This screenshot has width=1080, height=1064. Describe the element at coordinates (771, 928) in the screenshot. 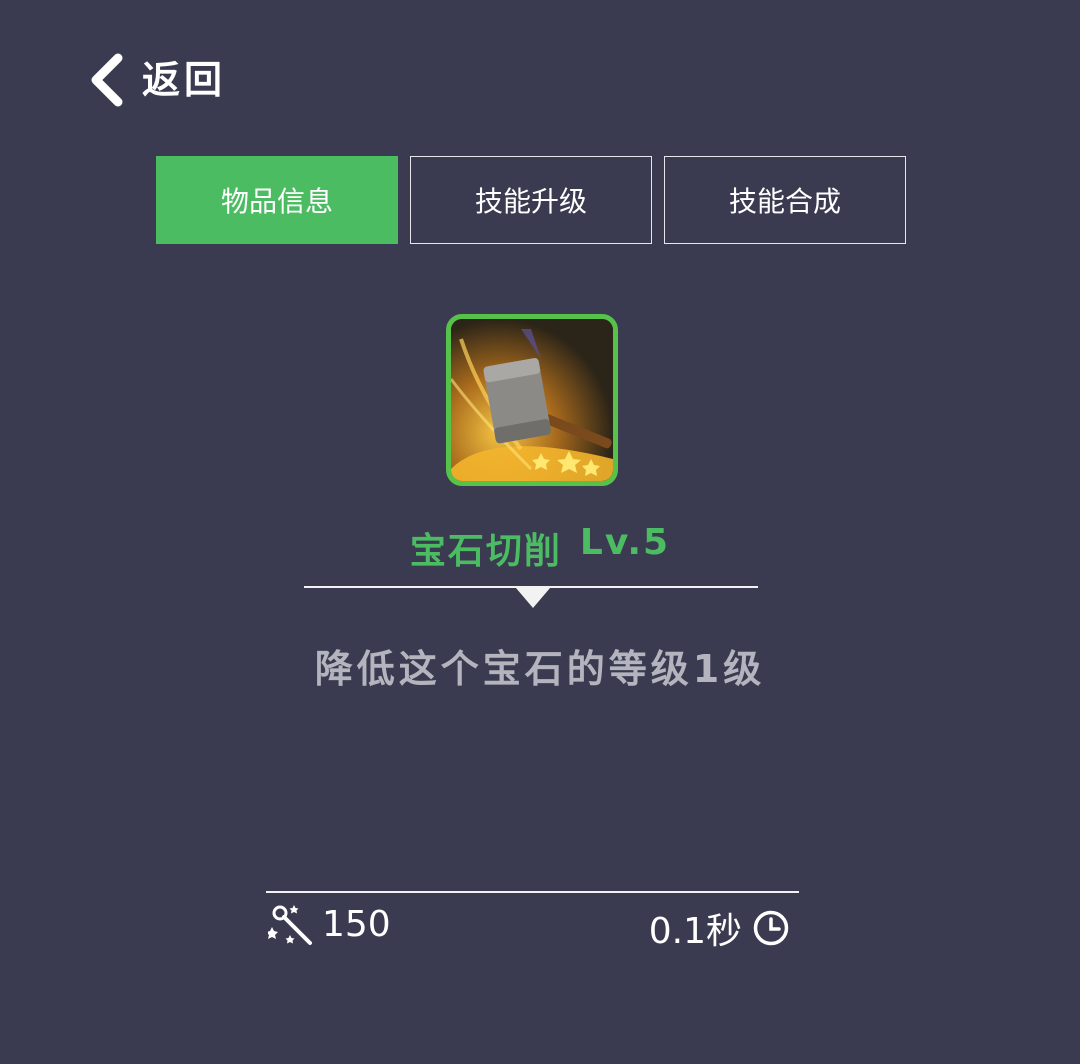

I see `clock-icon` at that location.